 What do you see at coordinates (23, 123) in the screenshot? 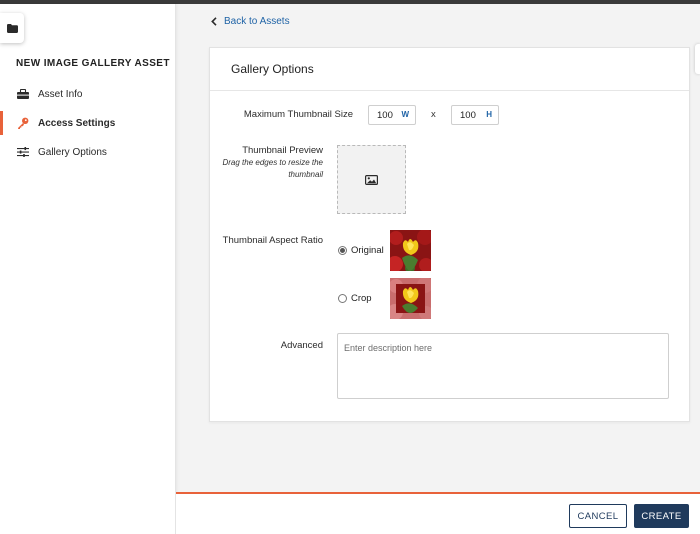
I see `key-icon` at bounding box center [23, 123].